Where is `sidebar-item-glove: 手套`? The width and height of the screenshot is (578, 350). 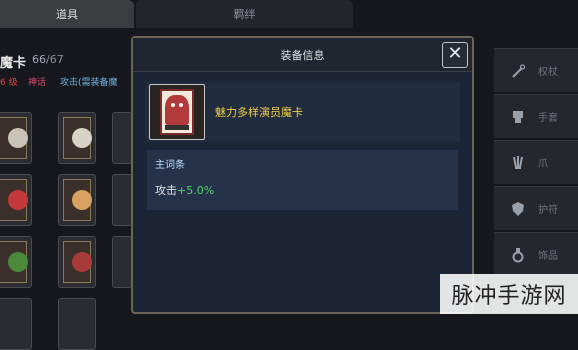 sidebar-item-glove: 手套 is located at coordinates (536, 116).